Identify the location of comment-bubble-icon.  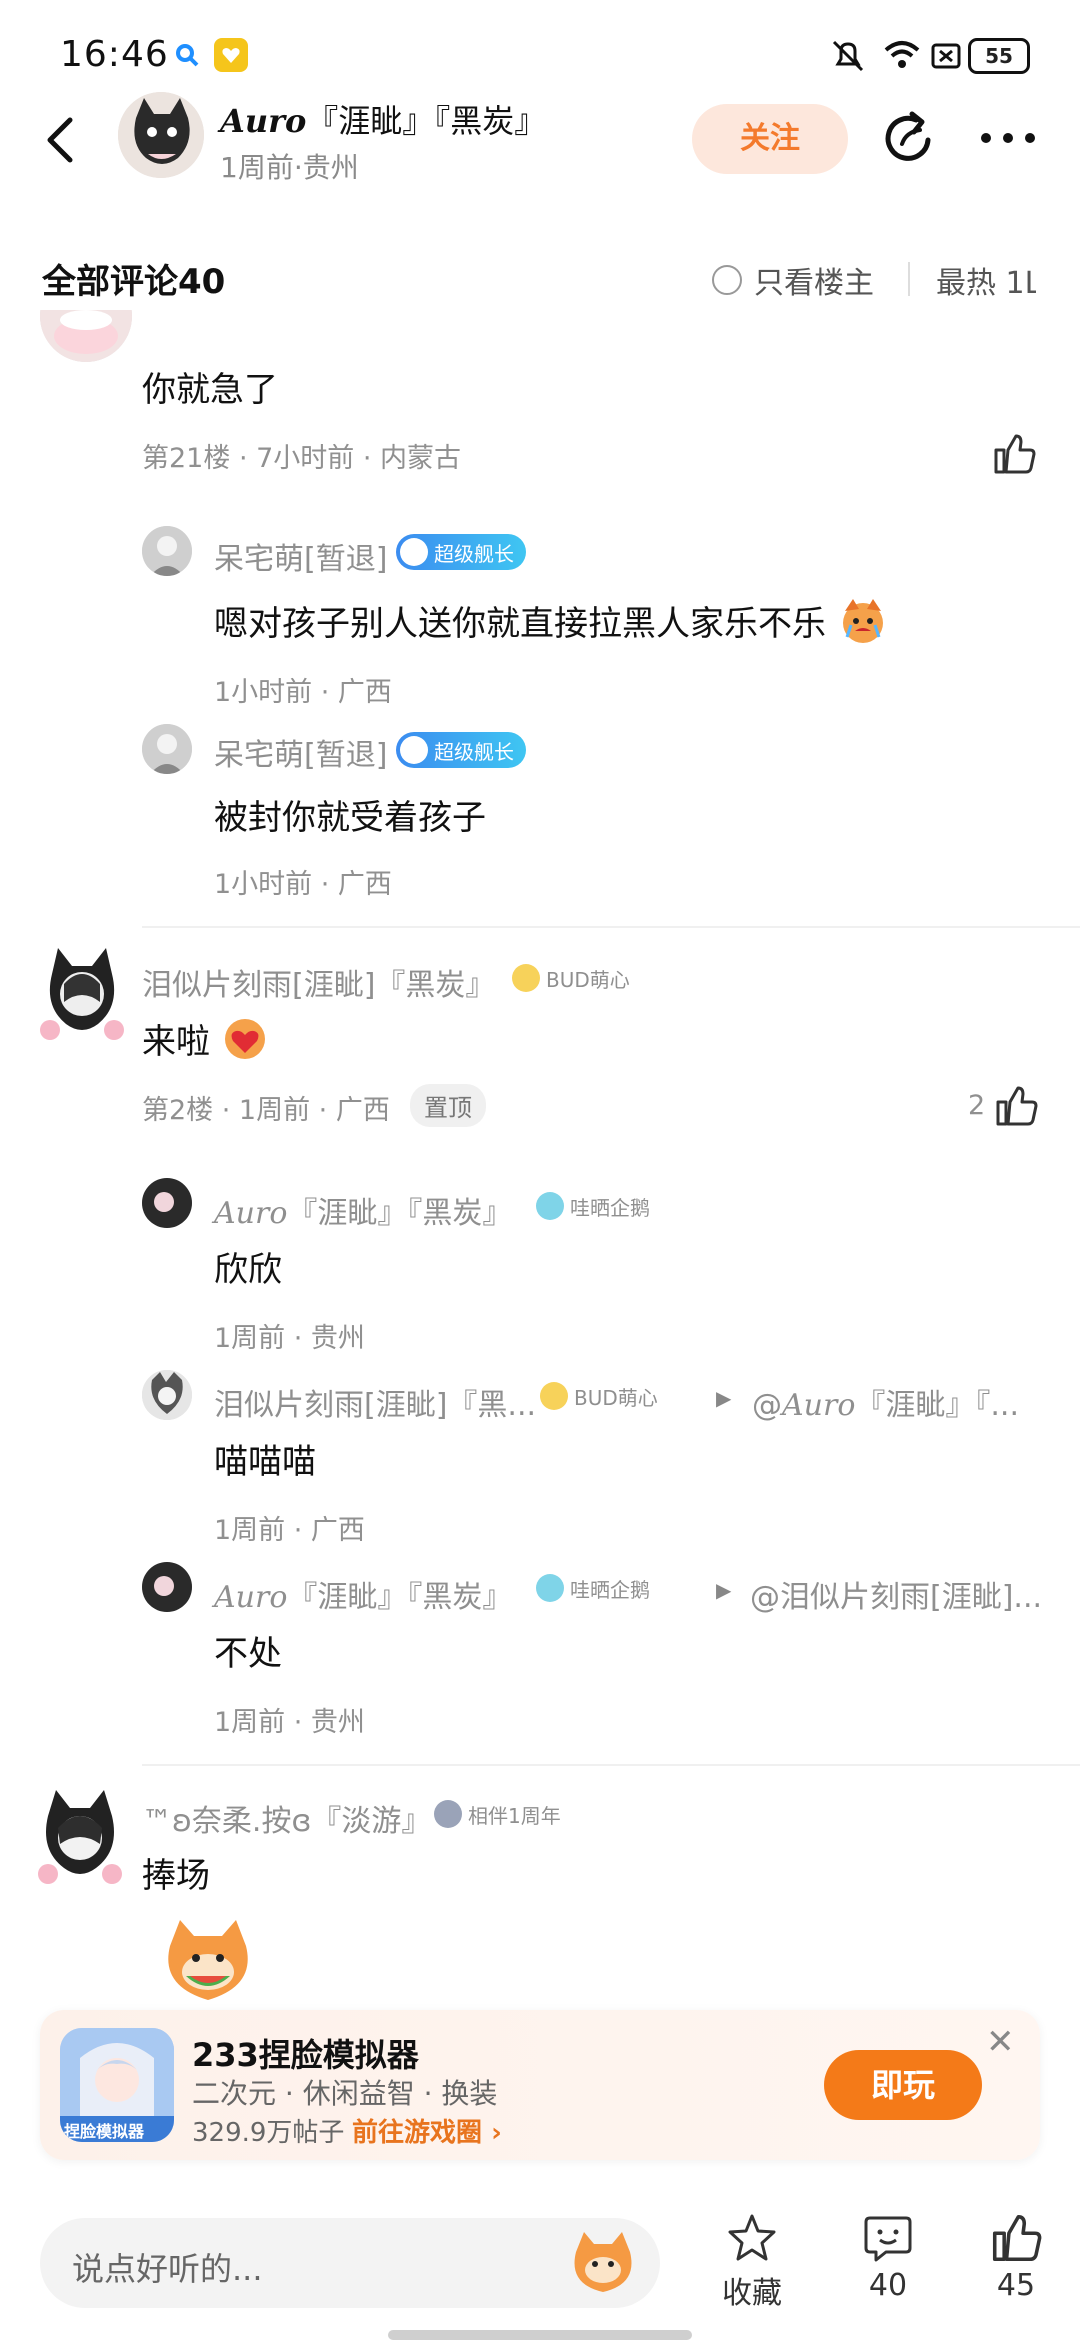
(888, 2240).